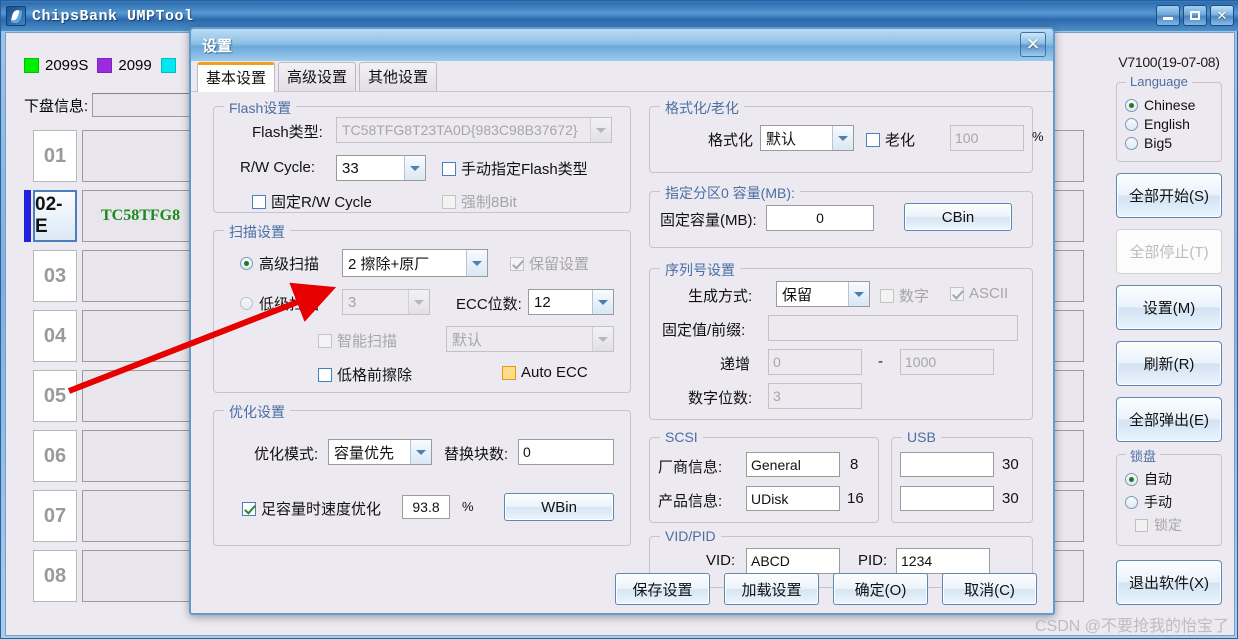 This screenshot has height=640, width=1238. Describe the element at coordinates (55, 216) in the screenshot. I see `device-number: 02-E` at that location.